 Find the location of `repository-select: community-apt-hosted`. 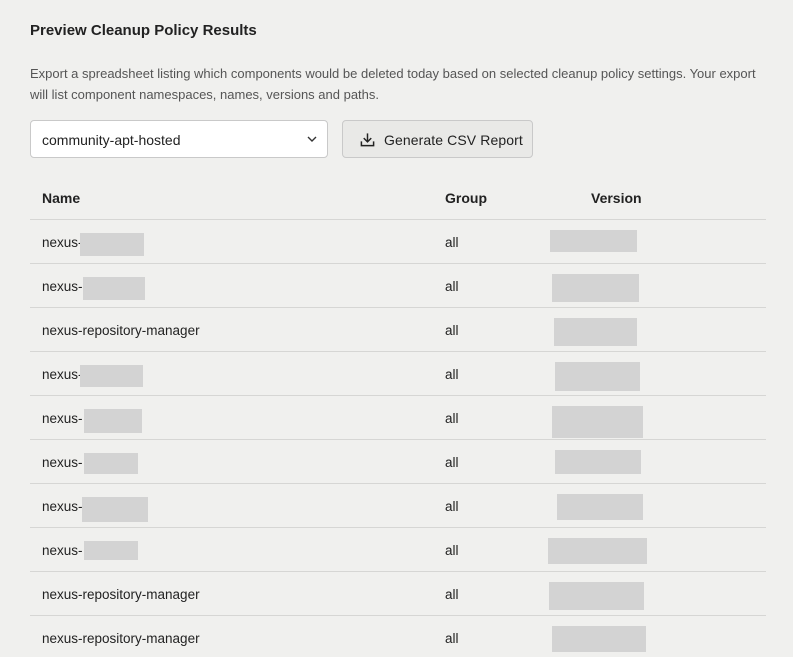

repository-select: community-apt-hosted is located at coordinates (179, 139).